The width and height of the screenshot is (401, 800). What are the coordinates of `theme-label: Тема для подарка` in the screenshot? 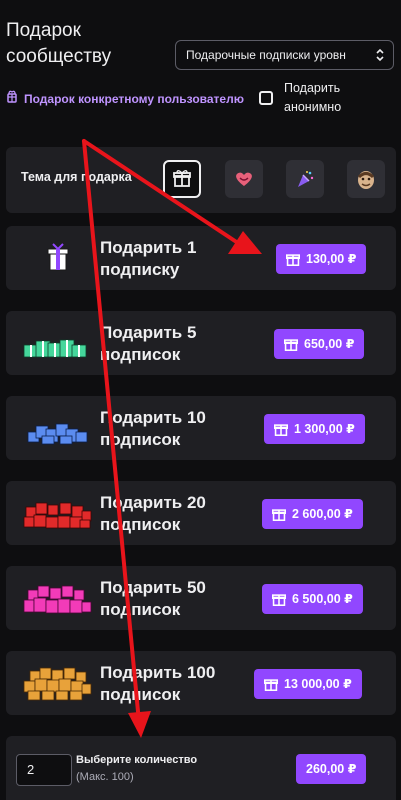 It's located at (76, 177).